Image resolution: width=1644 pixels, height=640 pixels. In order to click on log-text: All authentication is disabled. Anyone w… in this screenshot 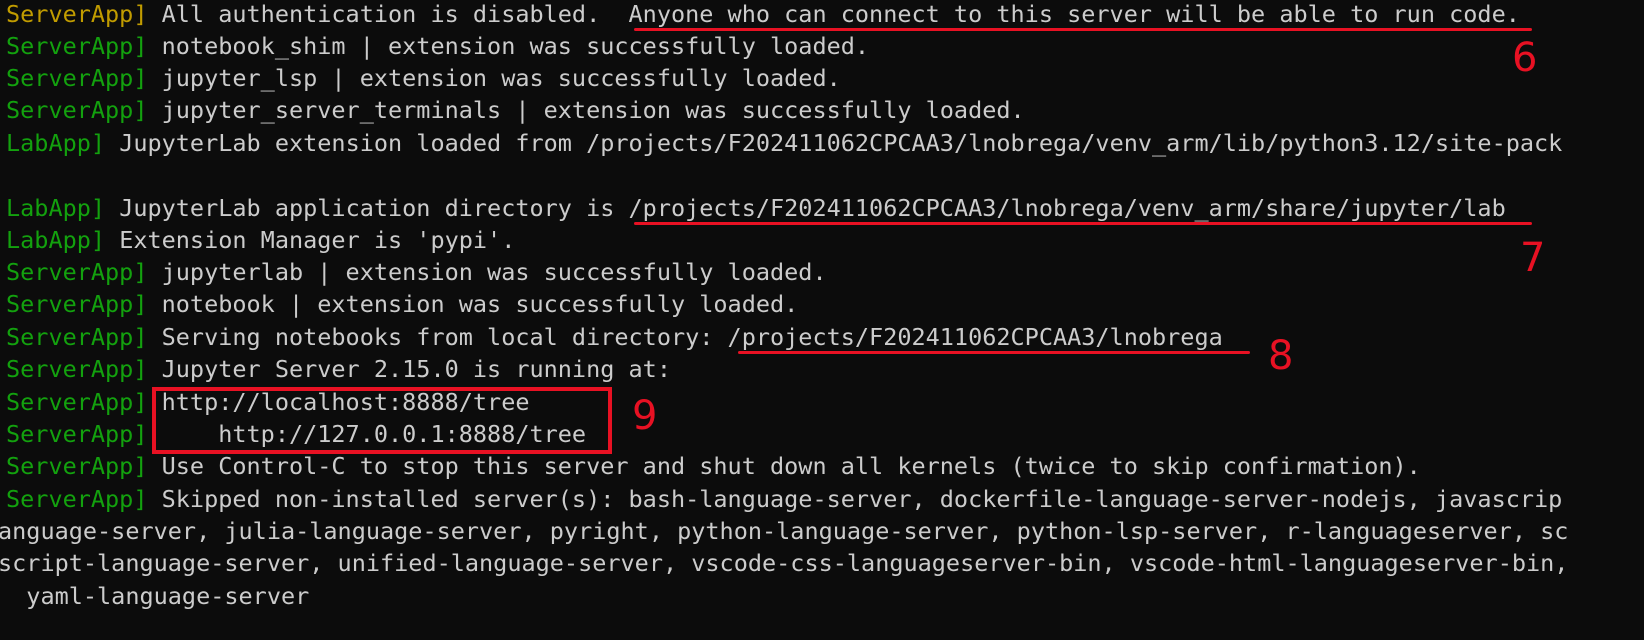, I will do `click(833, 14)`.